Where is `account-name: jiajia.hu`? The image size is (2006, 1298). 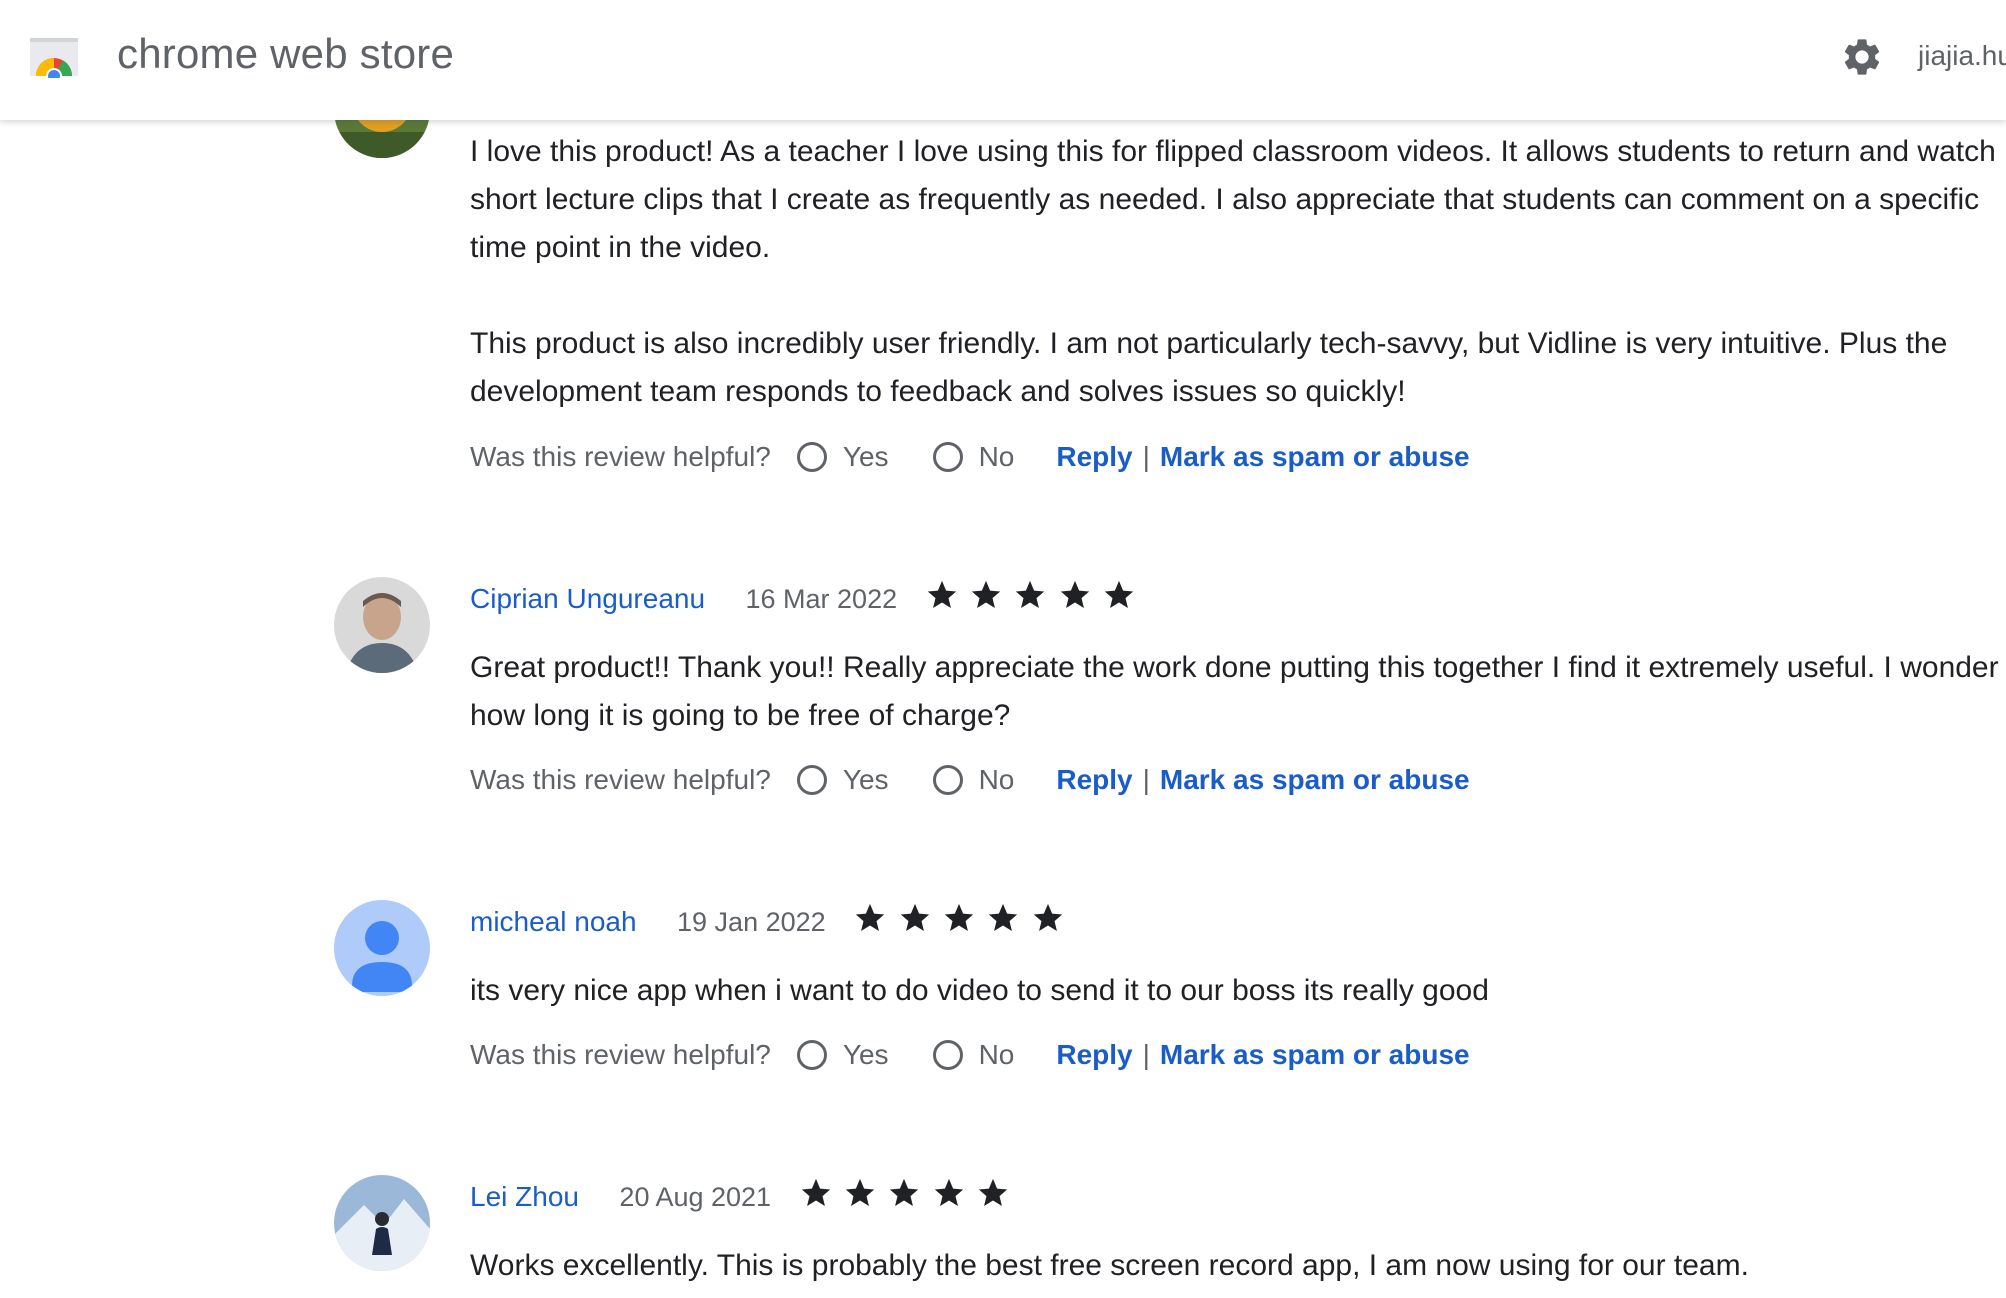
account-name: jiajia.hu is located at coordinates (1962, 56).